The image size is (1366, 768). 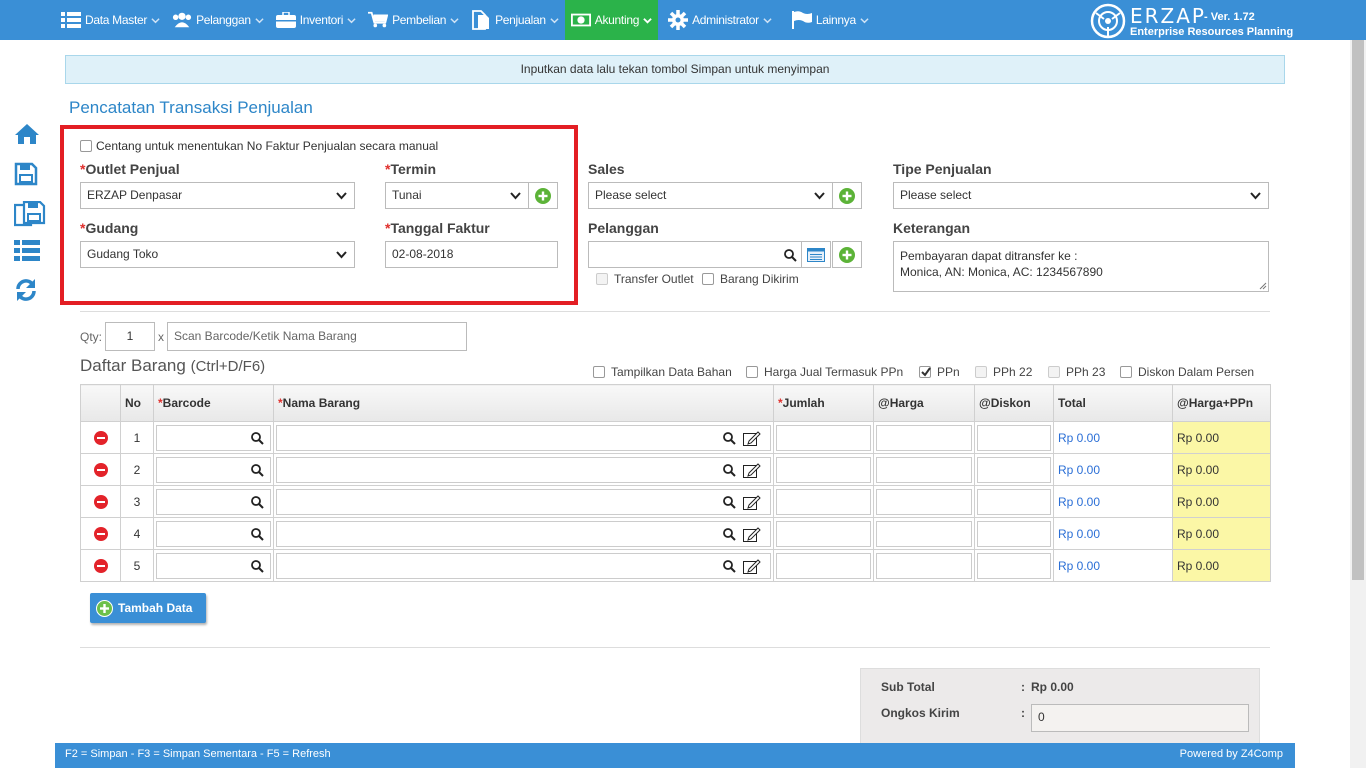 What do you see at coordinates (1140, 718) in the screenshot?
I see `ongkos-kirim-input: 0` at bounding box center [1140, 718].